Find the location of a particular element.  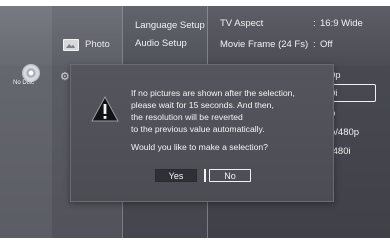

menu-item-audio-setup: Audio Setup is located at coordinates (161, 43).